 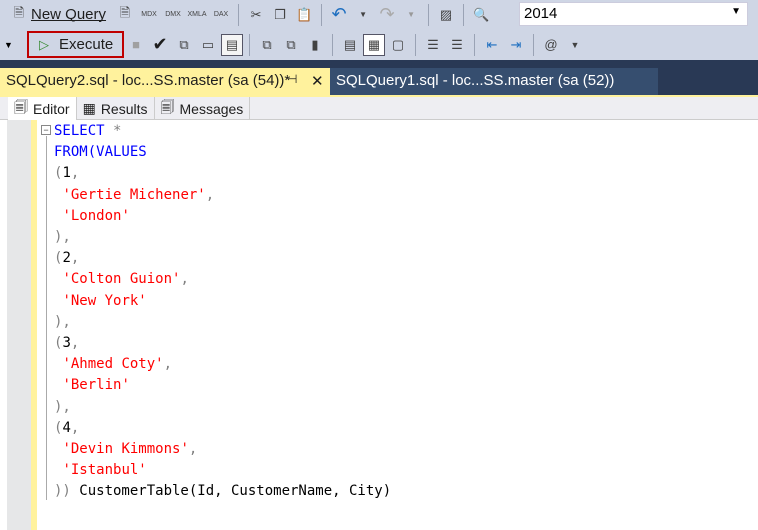 What do you see at coordinates (96, 385) in the screenshot?
I see `string: 'Berlin'` at bounding box center [96, 385].